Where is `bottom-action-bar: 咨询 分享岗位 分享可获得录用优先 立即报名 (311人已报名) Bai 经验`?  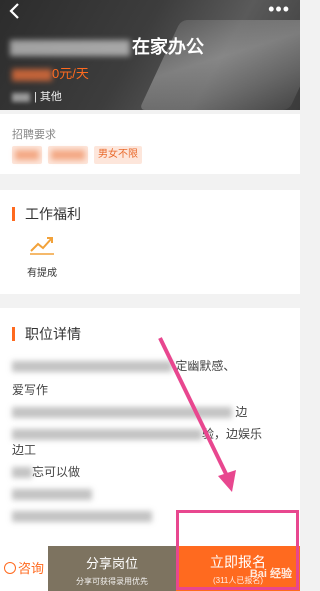 bottom-action-bar: 咨询 分享岗位 分享可获得录用优先 立即报名 (311人已报名) Bai 经验 is located at coordinates (150, 568).